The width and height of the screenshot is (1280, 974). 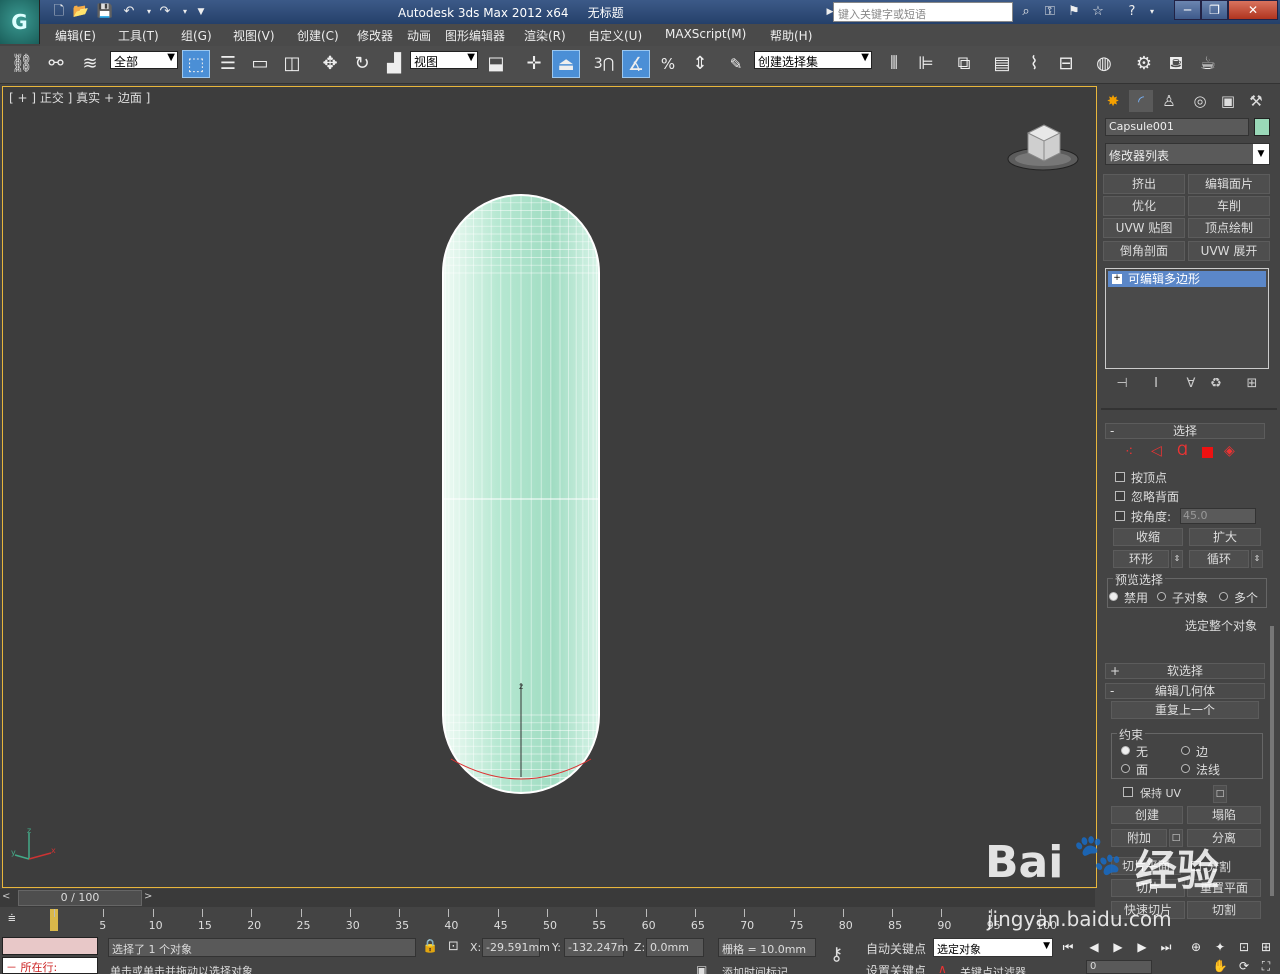 What do you see at coordinates (1229, 451) in the screenshot?
I see `element-mode-icon: ◈` at bounding box center [1229, 451].